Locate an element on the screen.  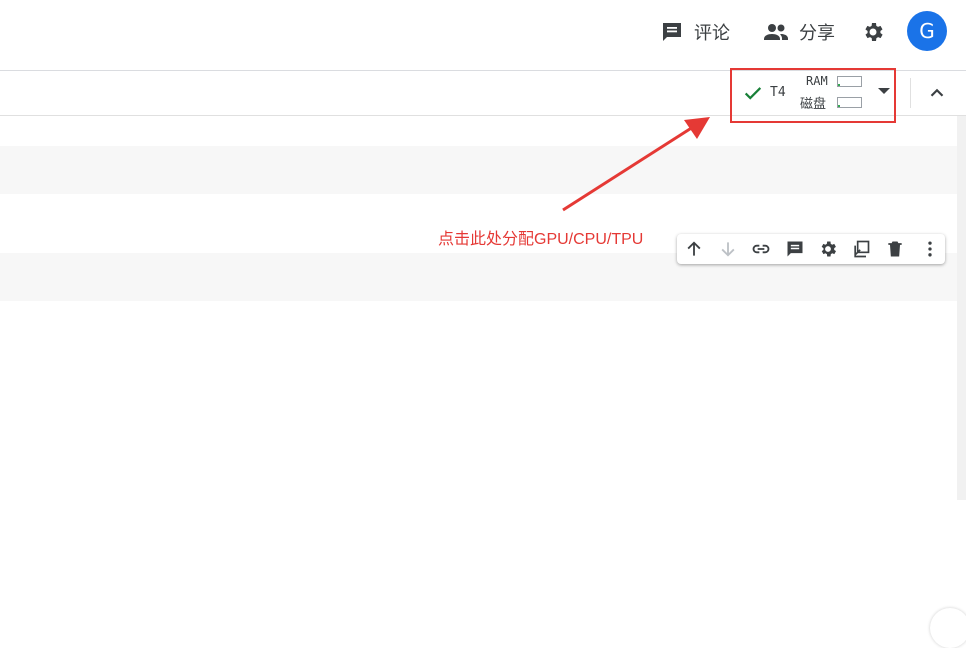
floating-button is located at coordinates (948, 628).